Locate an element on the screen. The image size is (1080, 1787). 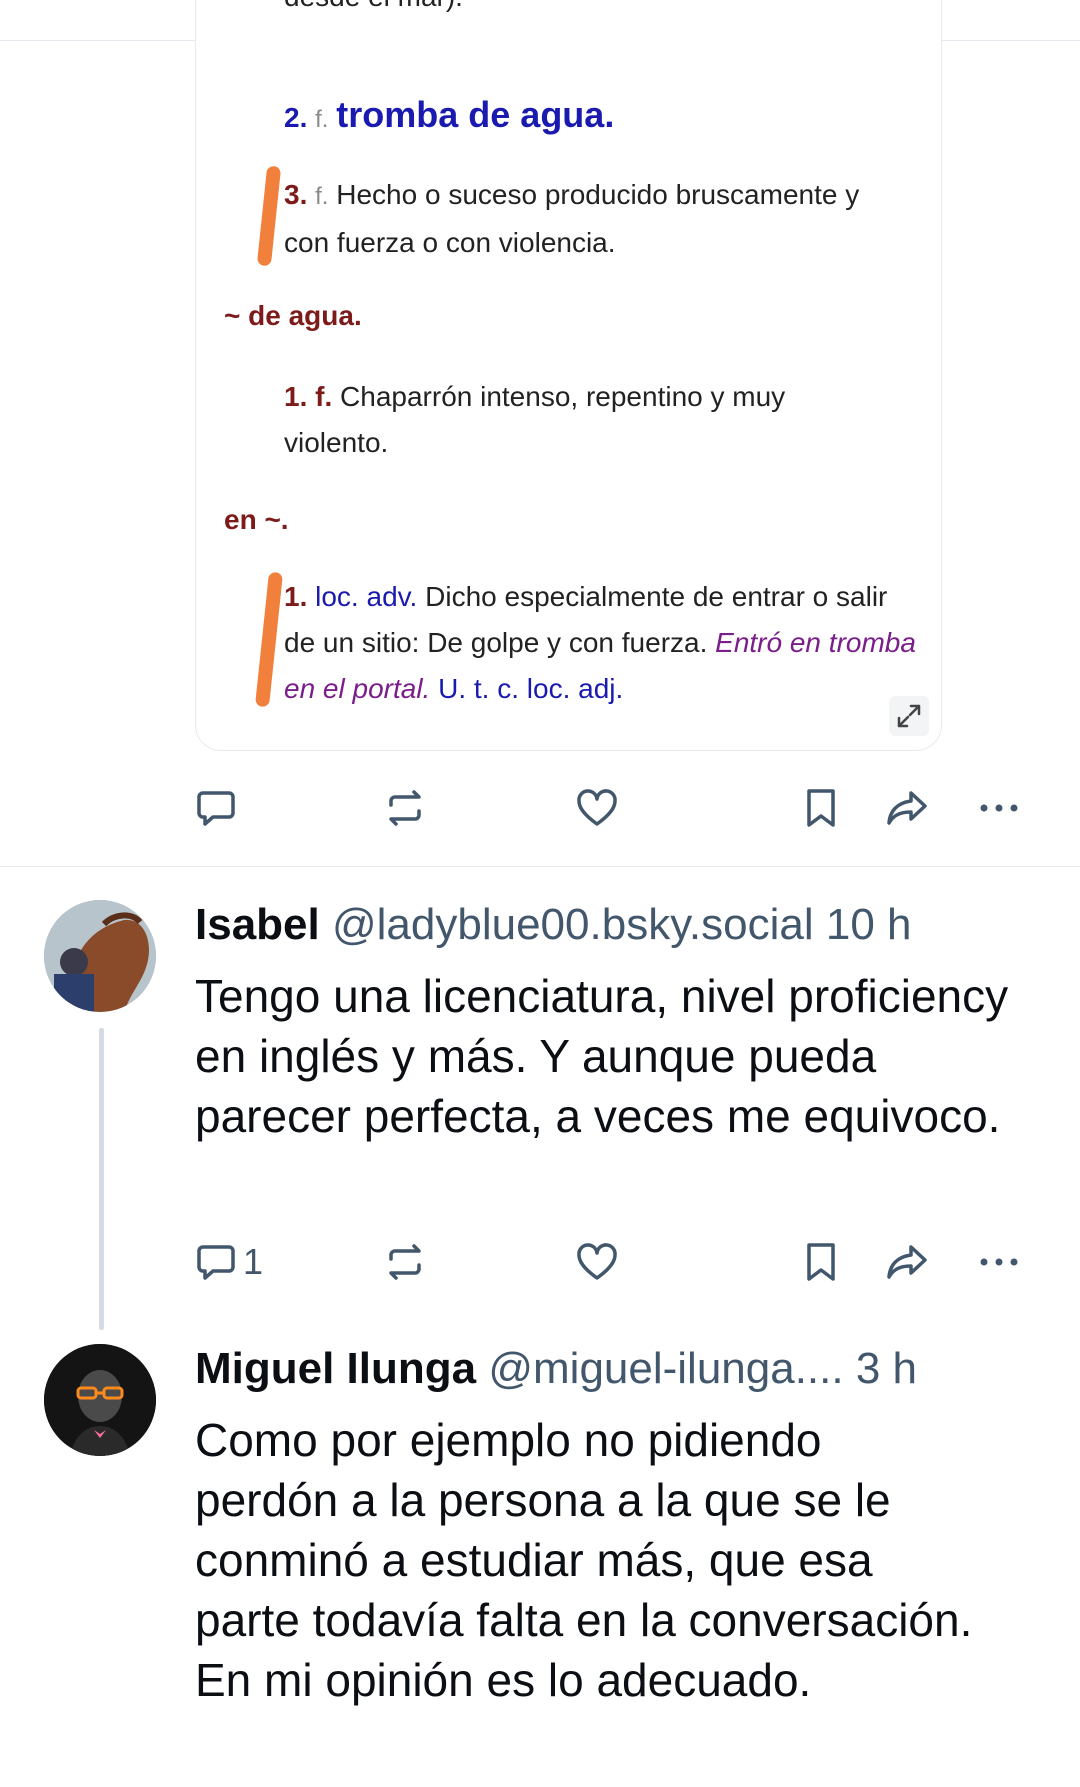
post-header: Isabel @ladyblue00.bsky.social 10 h is located at coordinates (553, 925).